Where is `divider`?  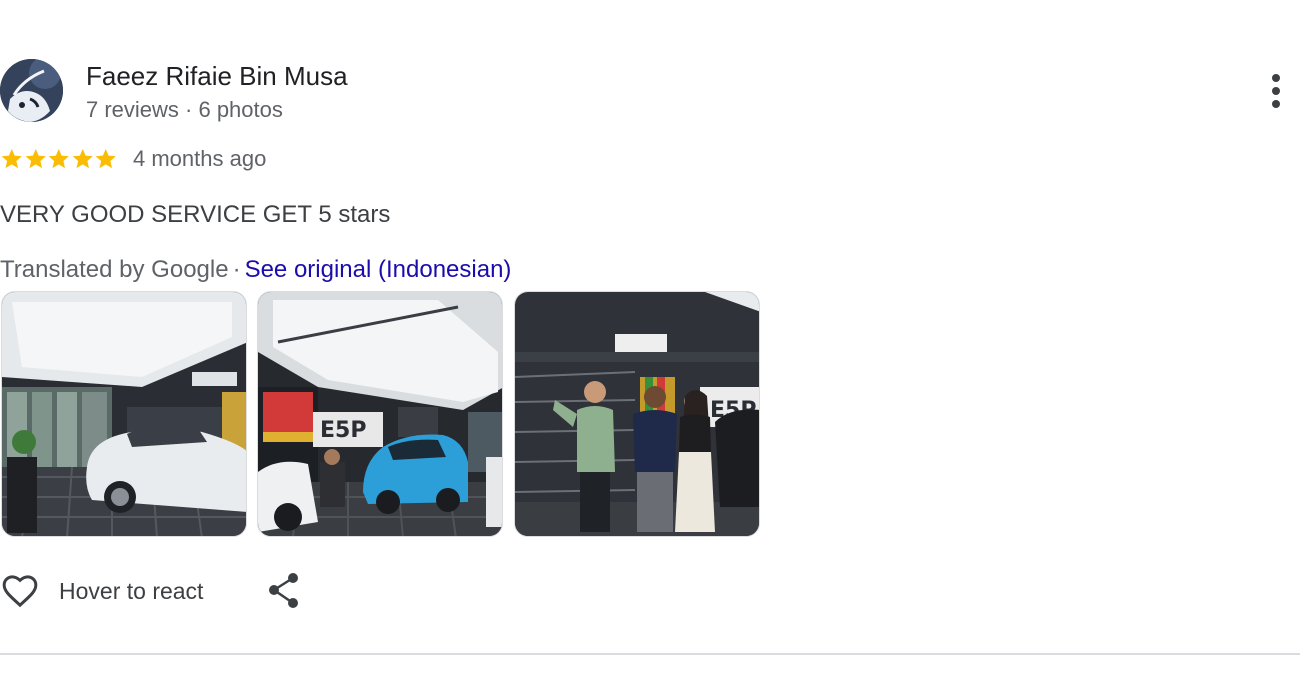
divider is located at coordinates (650, 654).